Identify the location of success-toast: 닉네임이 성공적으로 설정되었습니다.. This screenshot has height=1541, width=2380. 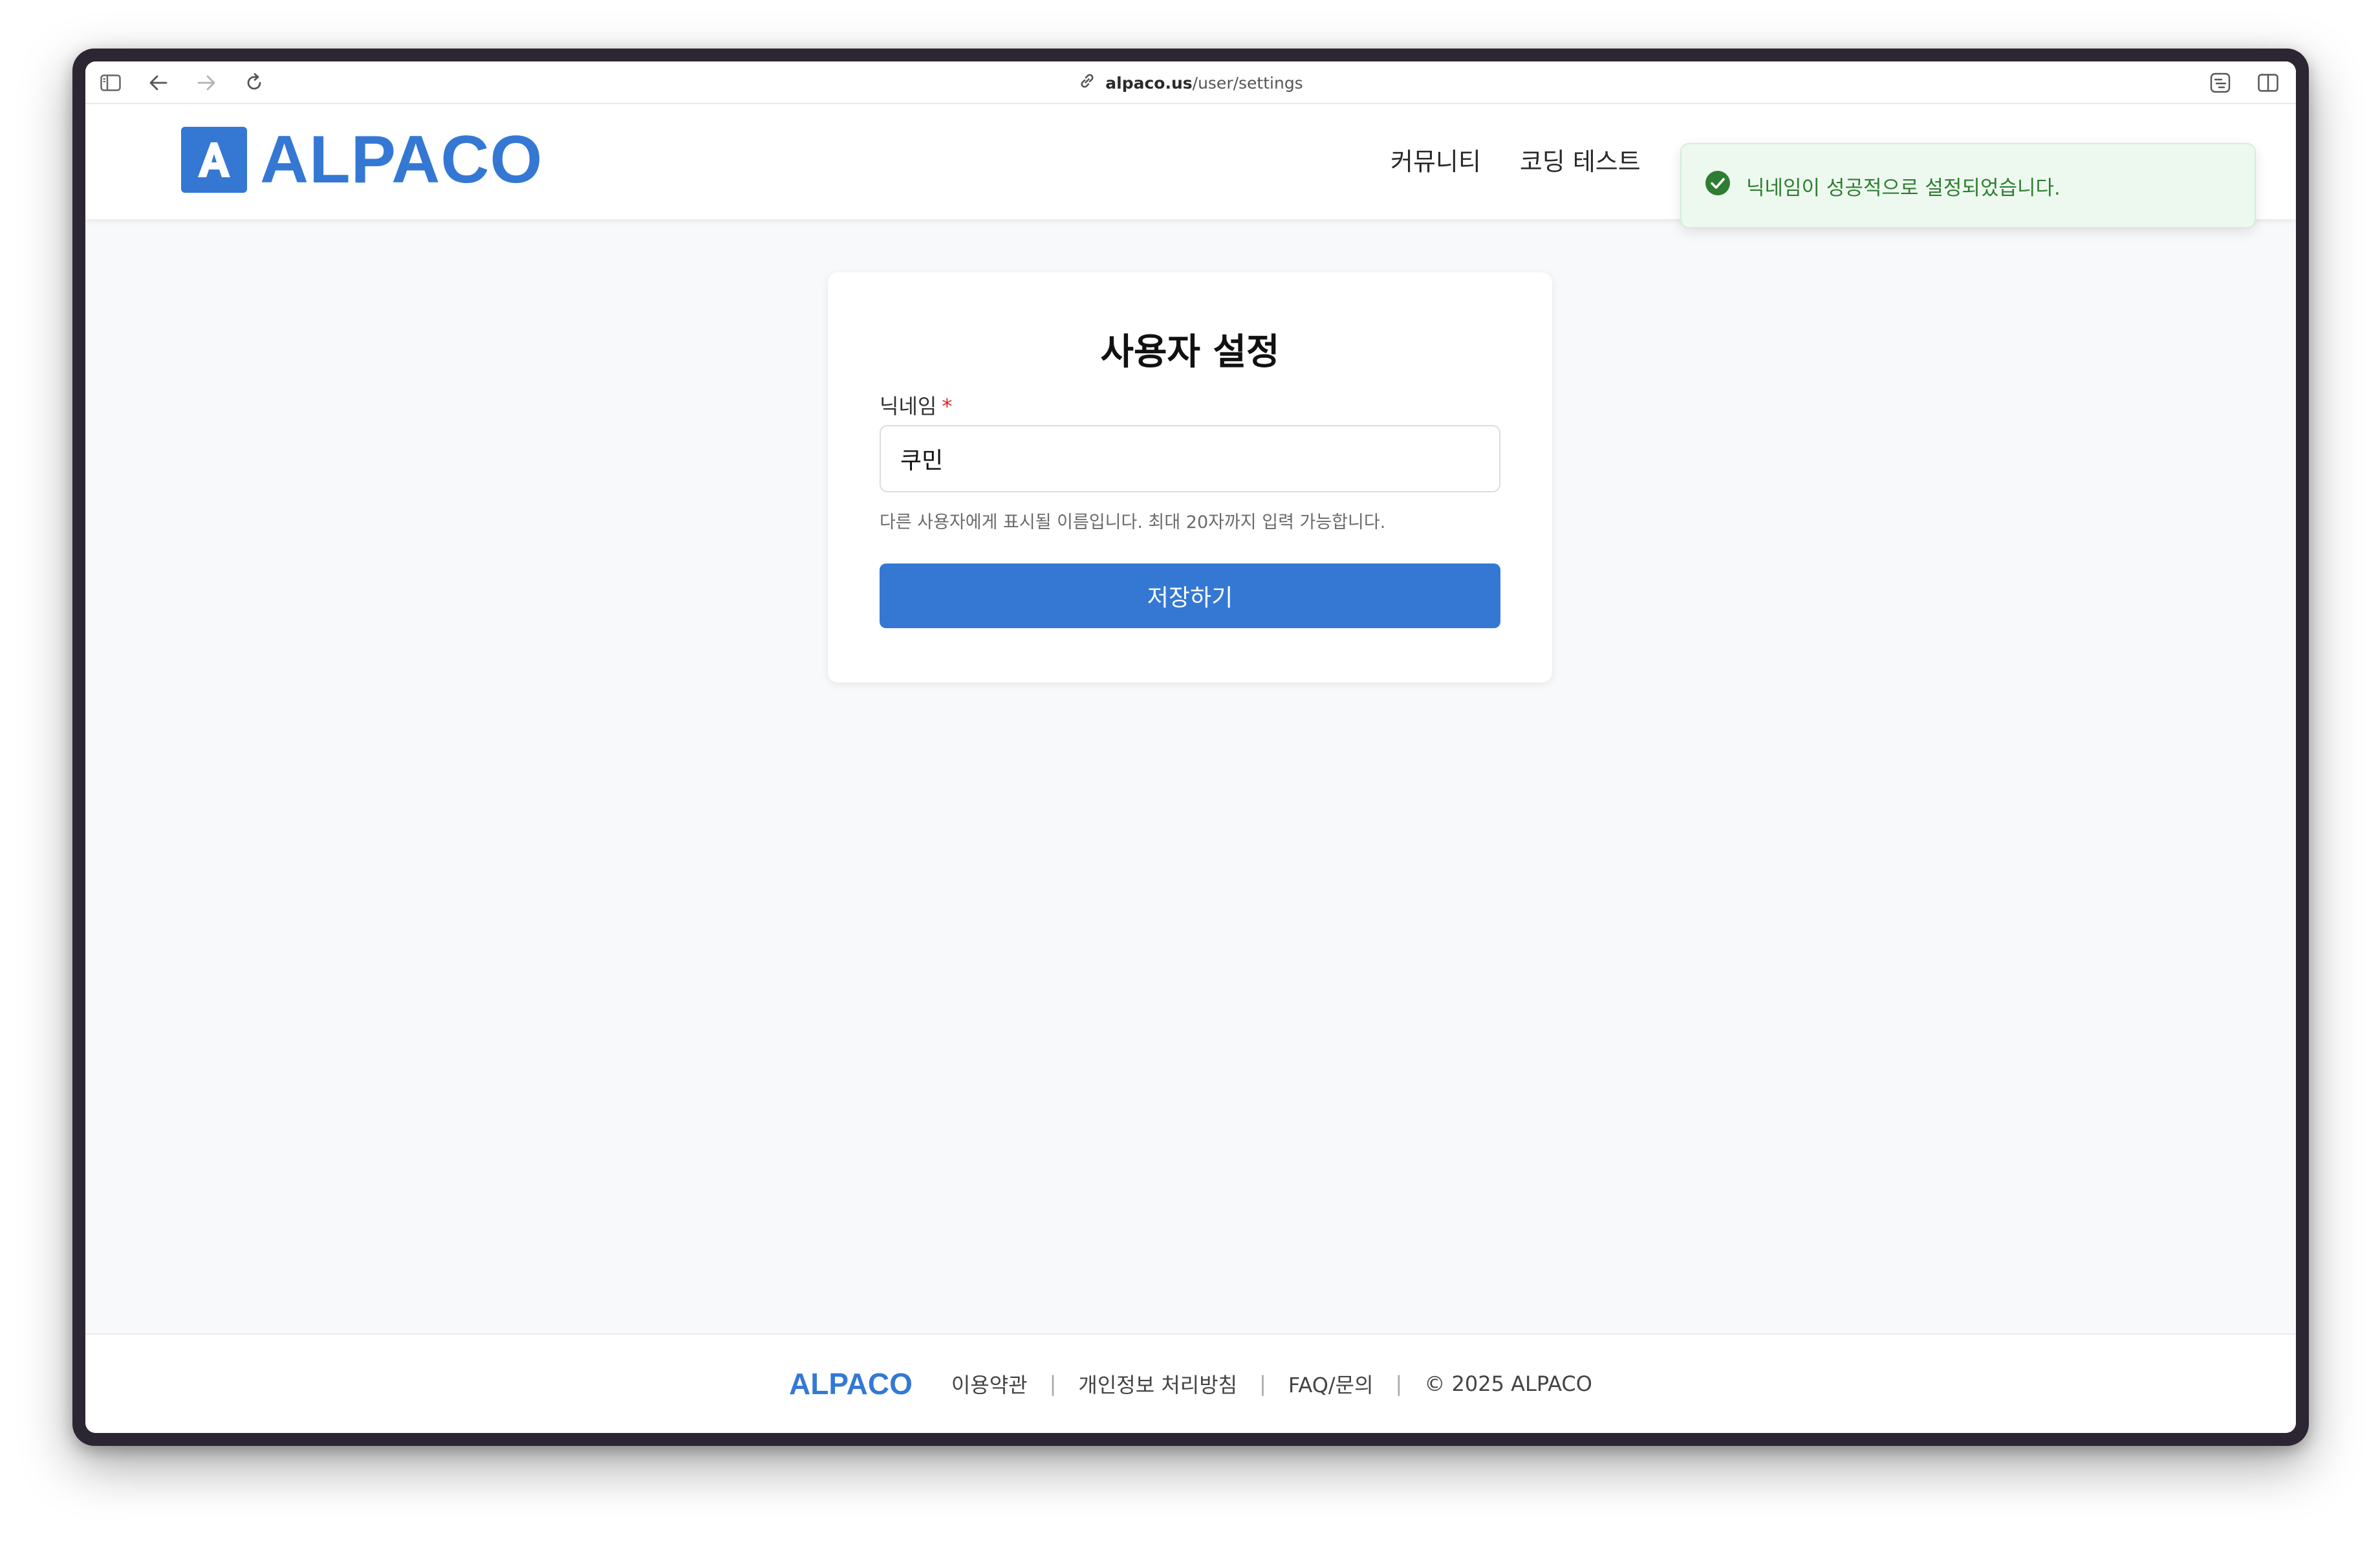
(1968, 185).